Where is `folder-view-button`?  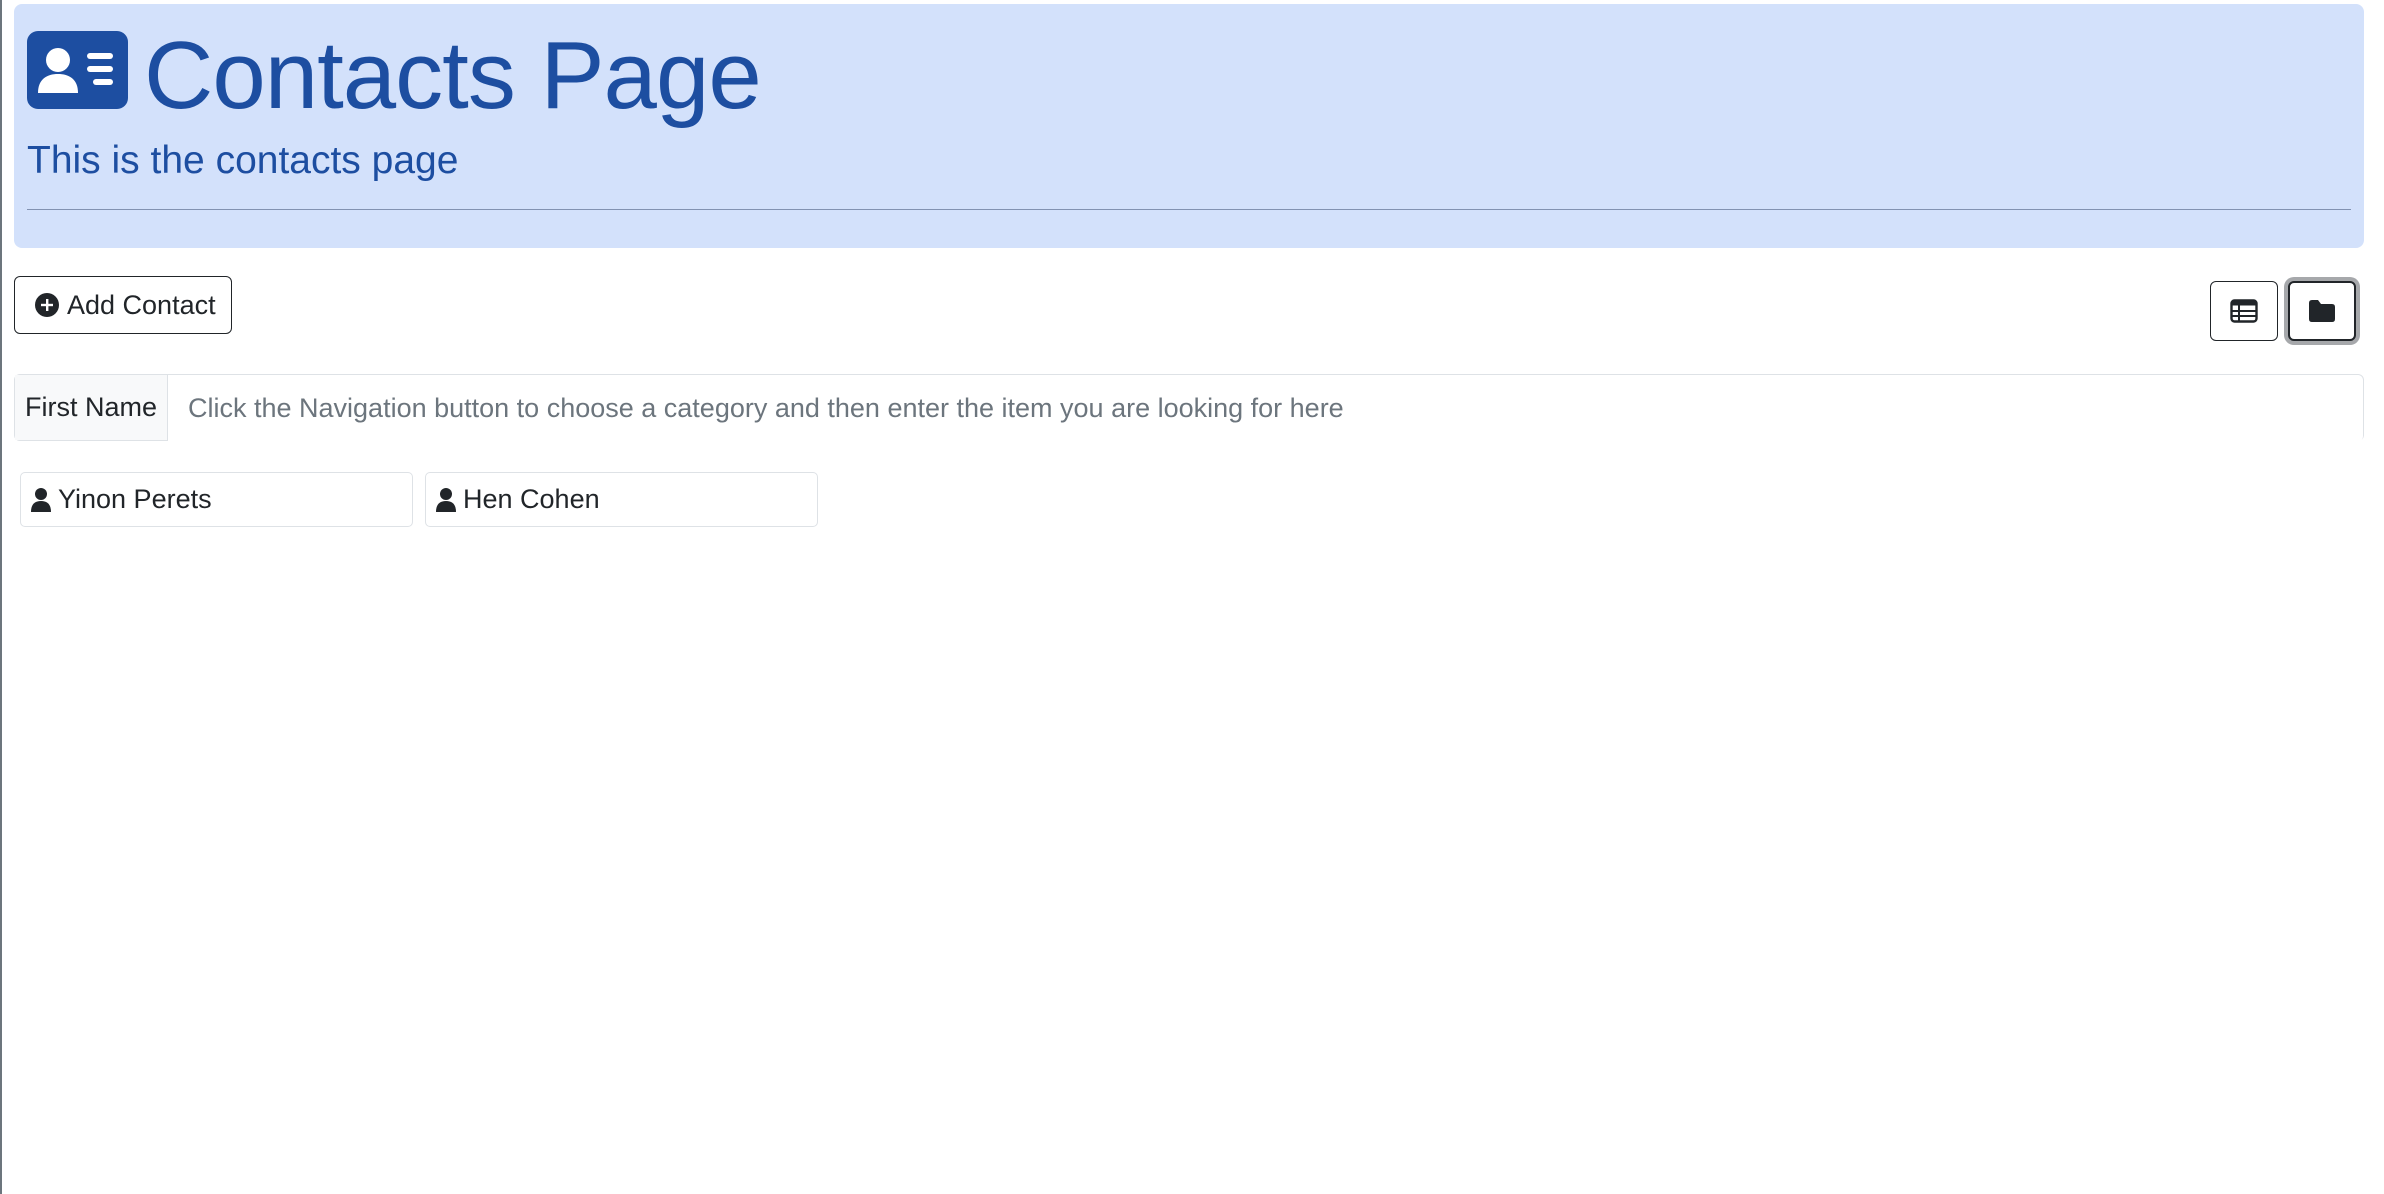 folder-view-button is located at coordinates (2322, 311).